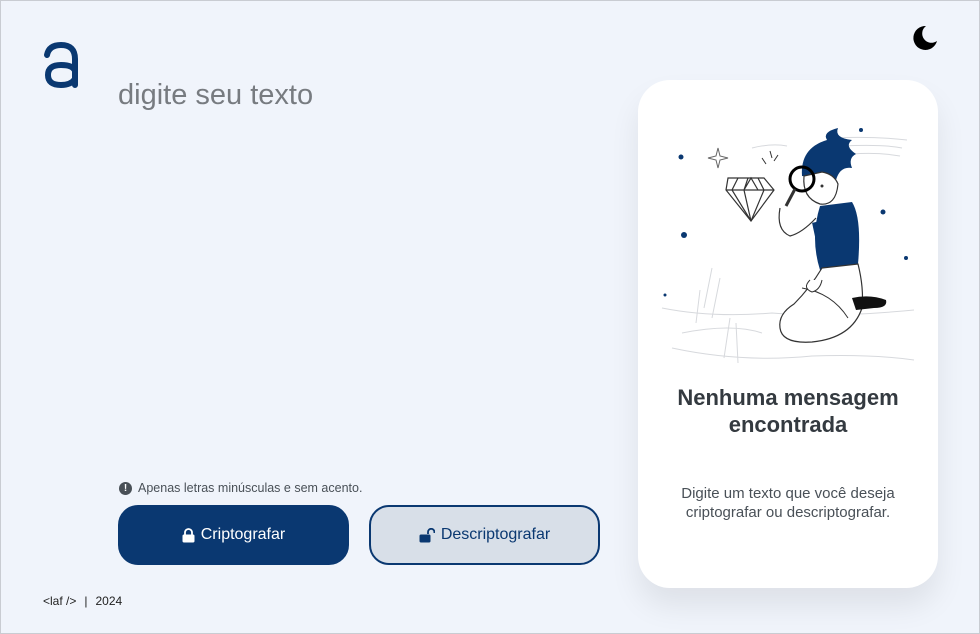  What do you see at coordinates (61, 65) in the screenshot?
I see `logo-icon` at bounding box center [61, 65].